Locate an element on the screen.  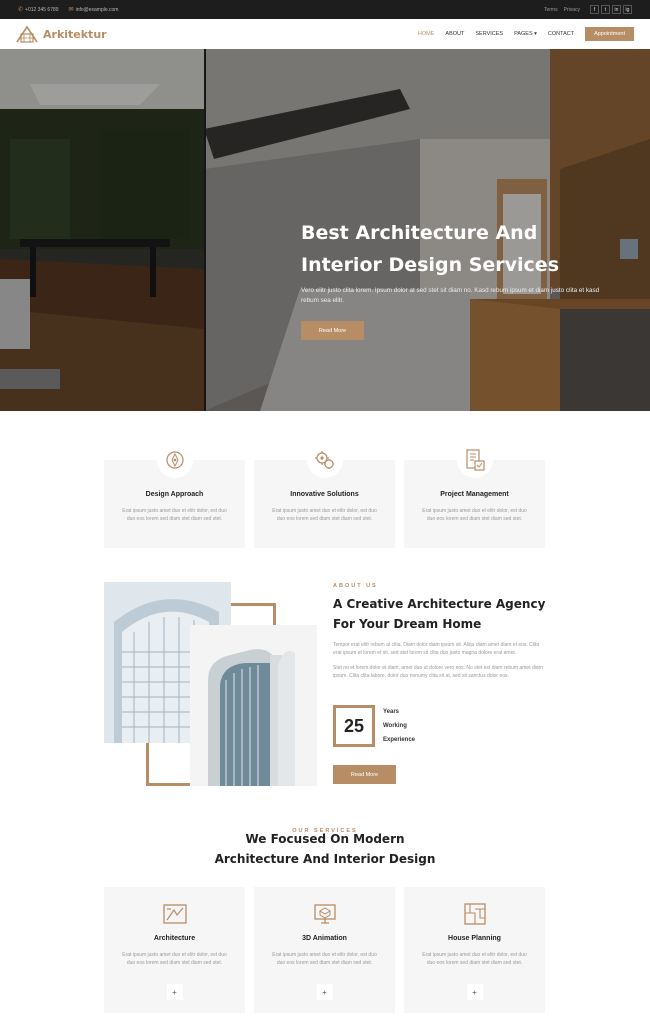
service-title: House Planning is located at coordinates (474, 938).